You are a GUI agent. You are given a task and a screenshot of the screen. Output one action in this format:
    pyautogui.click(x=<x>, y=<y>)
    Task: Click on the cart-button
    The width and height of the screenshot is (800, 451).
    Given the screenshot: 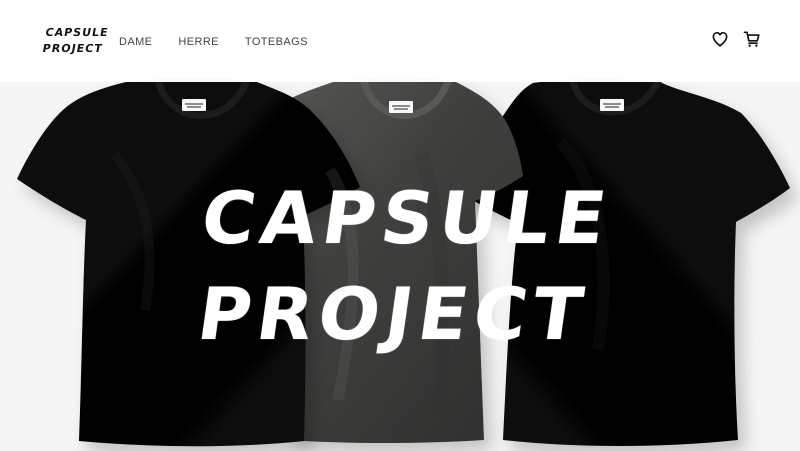 What is the action you would take?
    pyautogui.click(x=752, y=39)
    